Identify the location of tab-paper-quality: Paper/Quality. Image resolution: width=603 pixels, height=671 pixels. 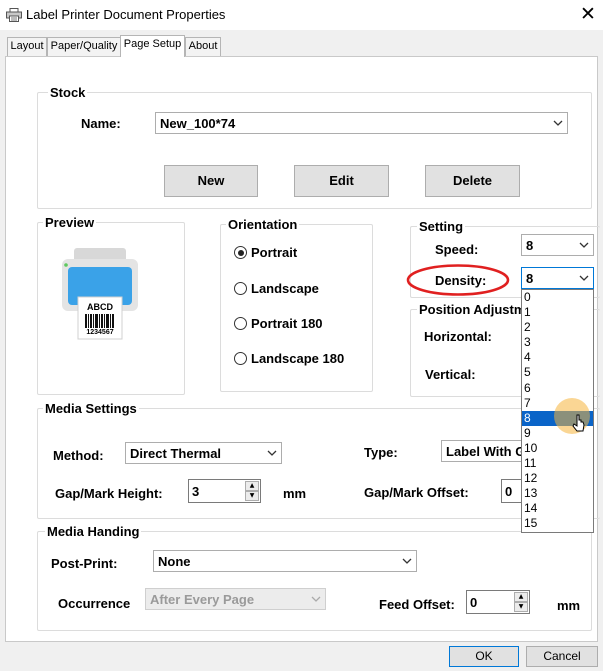
(84, 46).